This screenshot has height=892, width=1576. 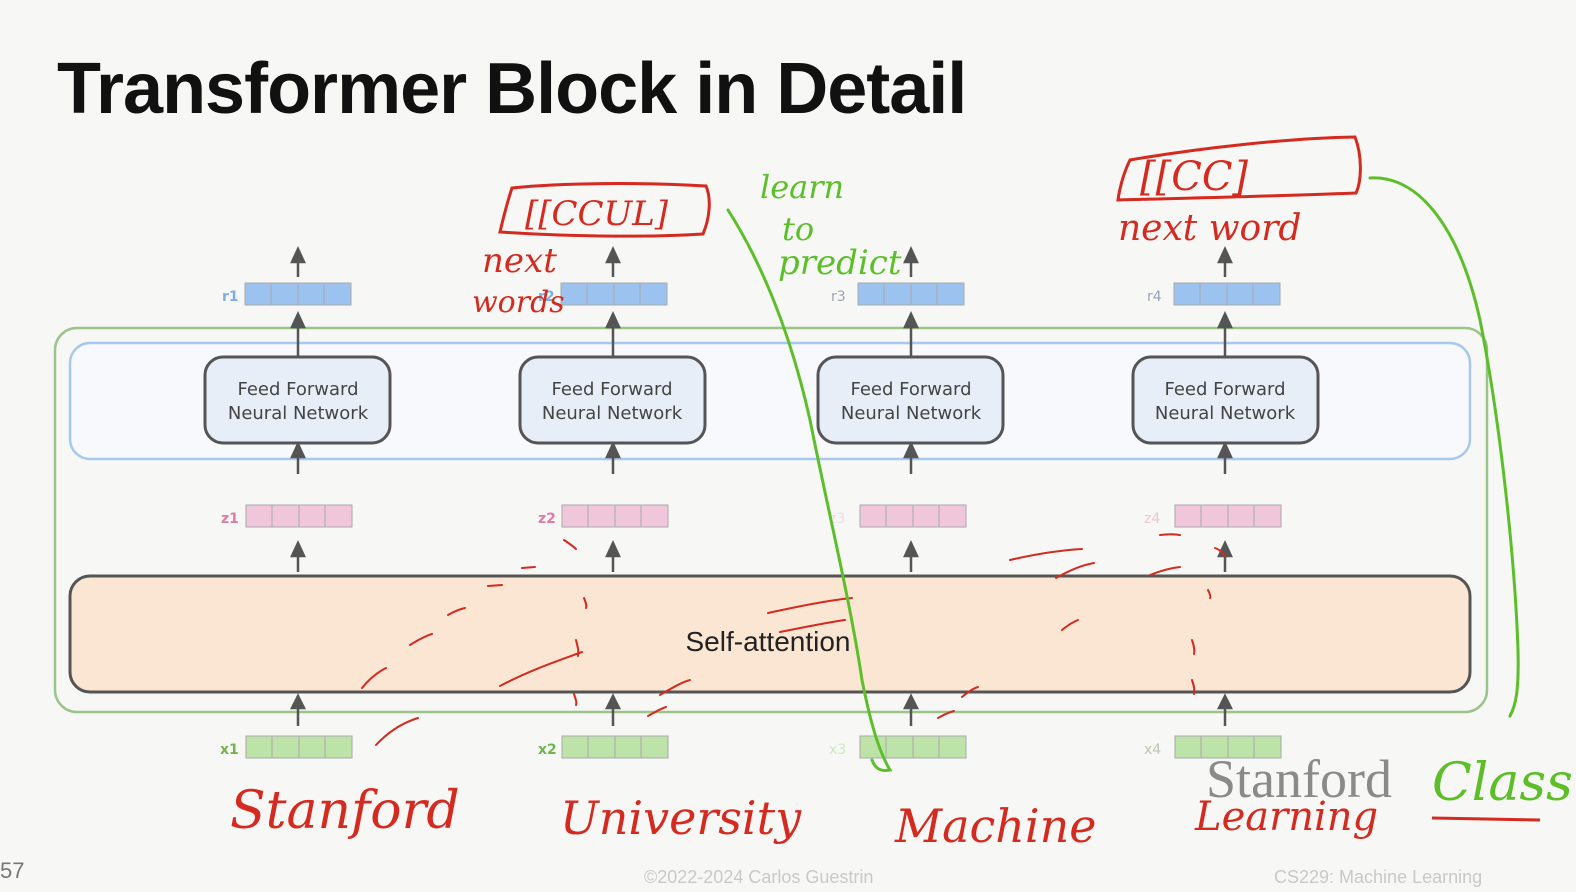 What do you see at coordinates (518, 302) in the screenshot?
I see `handwritten-words: words` at bounding box center [518, 302].